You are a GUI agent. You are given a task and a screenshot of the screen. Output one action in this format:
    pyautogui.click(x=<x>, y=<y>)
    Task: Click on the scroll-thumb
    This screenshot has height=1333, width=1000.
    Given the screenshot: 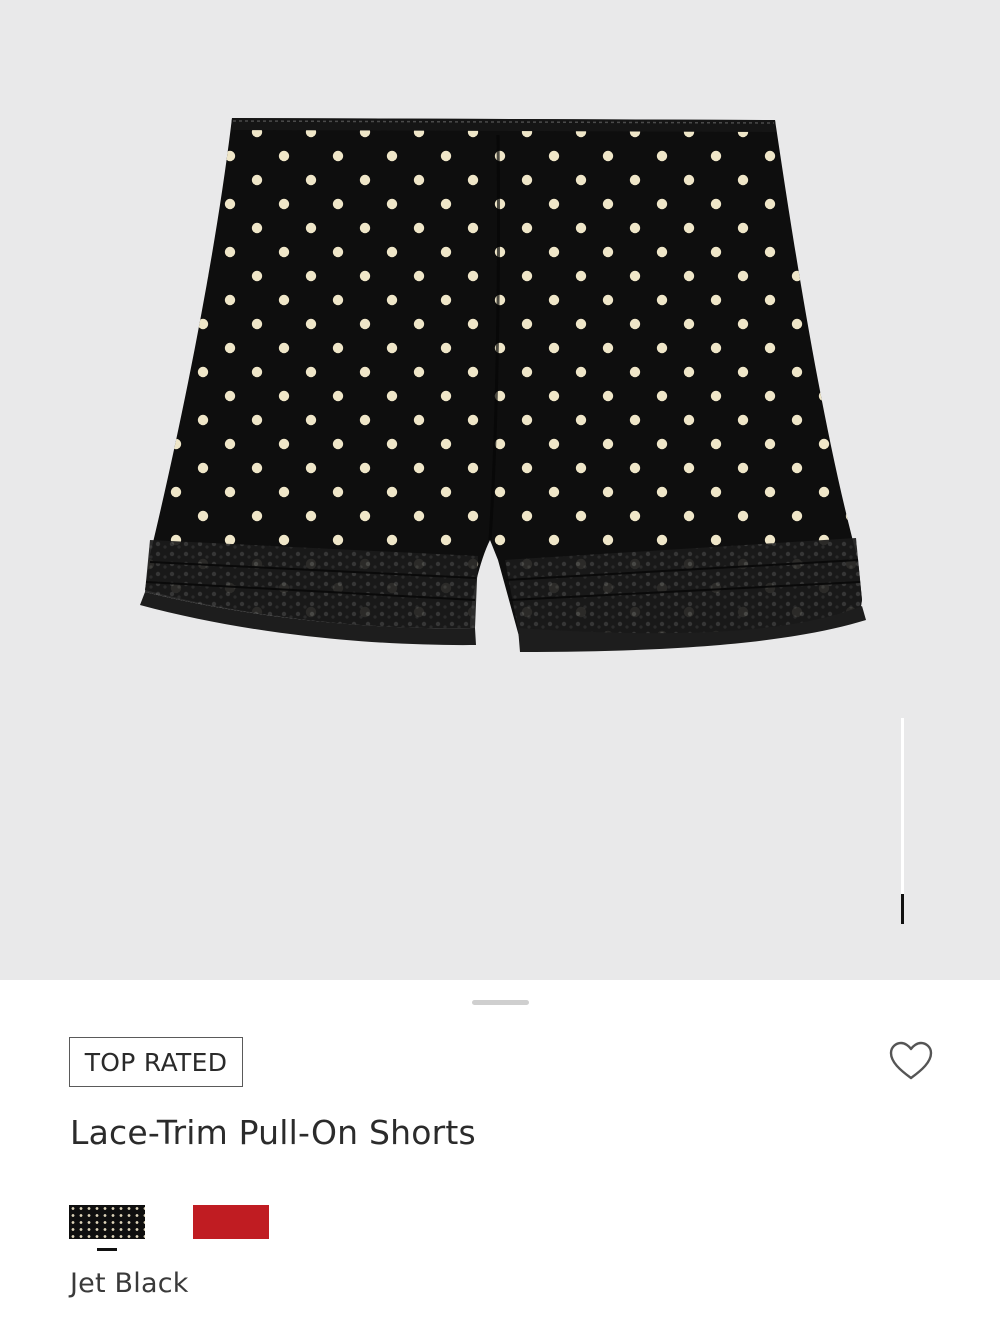 What is the action you would take?
    pyautogui.click(x=902, y=909)
    